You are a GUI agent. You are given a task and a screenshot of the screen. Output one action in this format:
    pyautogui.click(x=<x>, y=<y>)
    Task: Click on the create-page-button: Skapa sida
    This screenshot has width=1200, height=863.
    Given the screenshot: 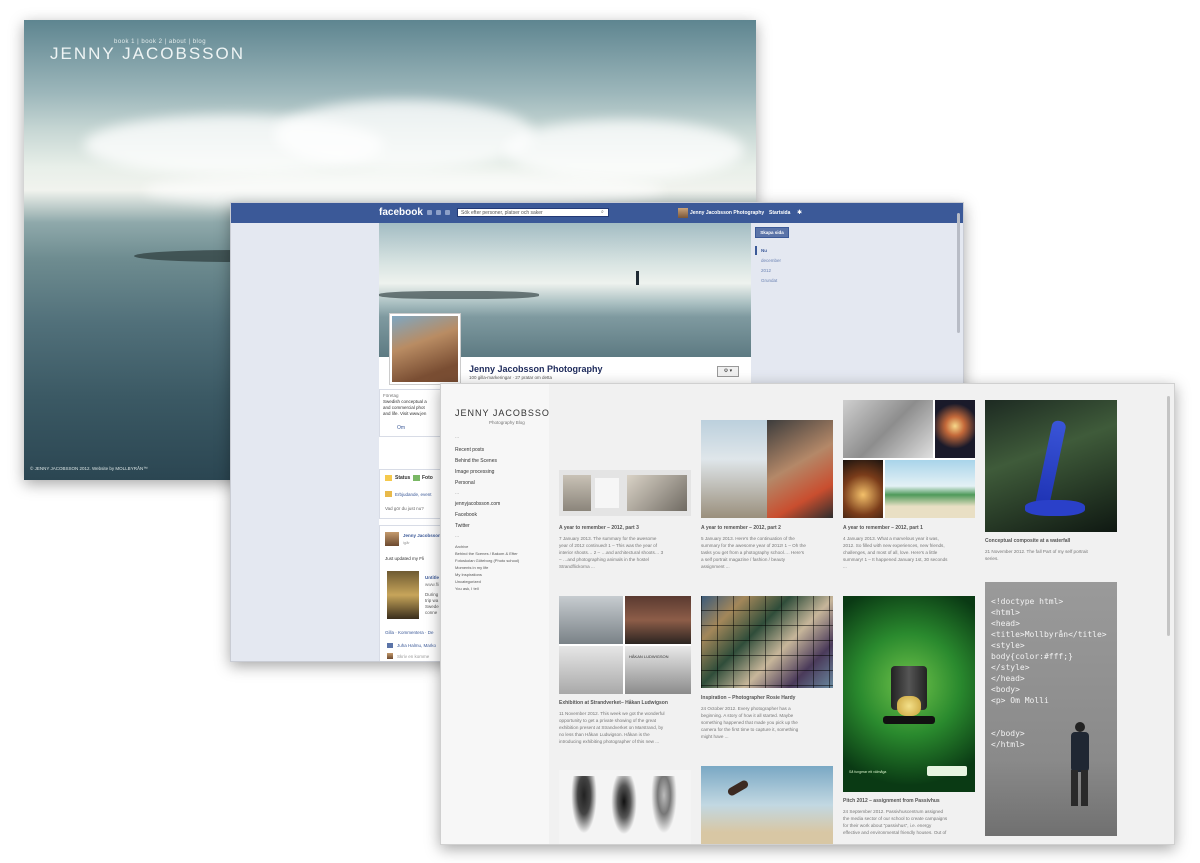 What is the action you would take?
    pyautogui.click(x=772, y=232)
    